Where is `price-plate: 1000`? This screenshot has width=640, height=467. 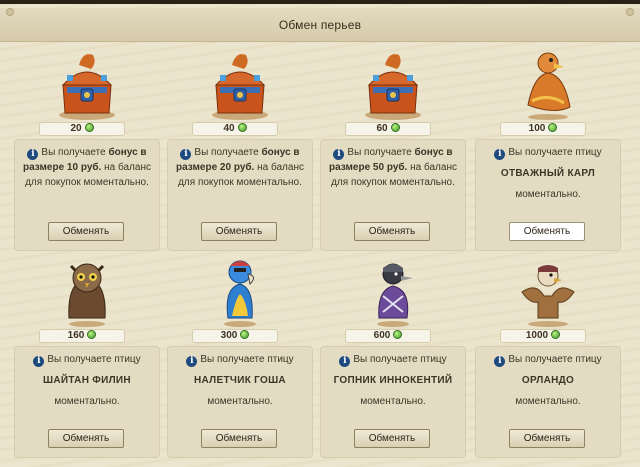
price-plate: 1000 is located at coordinates (543, 336).